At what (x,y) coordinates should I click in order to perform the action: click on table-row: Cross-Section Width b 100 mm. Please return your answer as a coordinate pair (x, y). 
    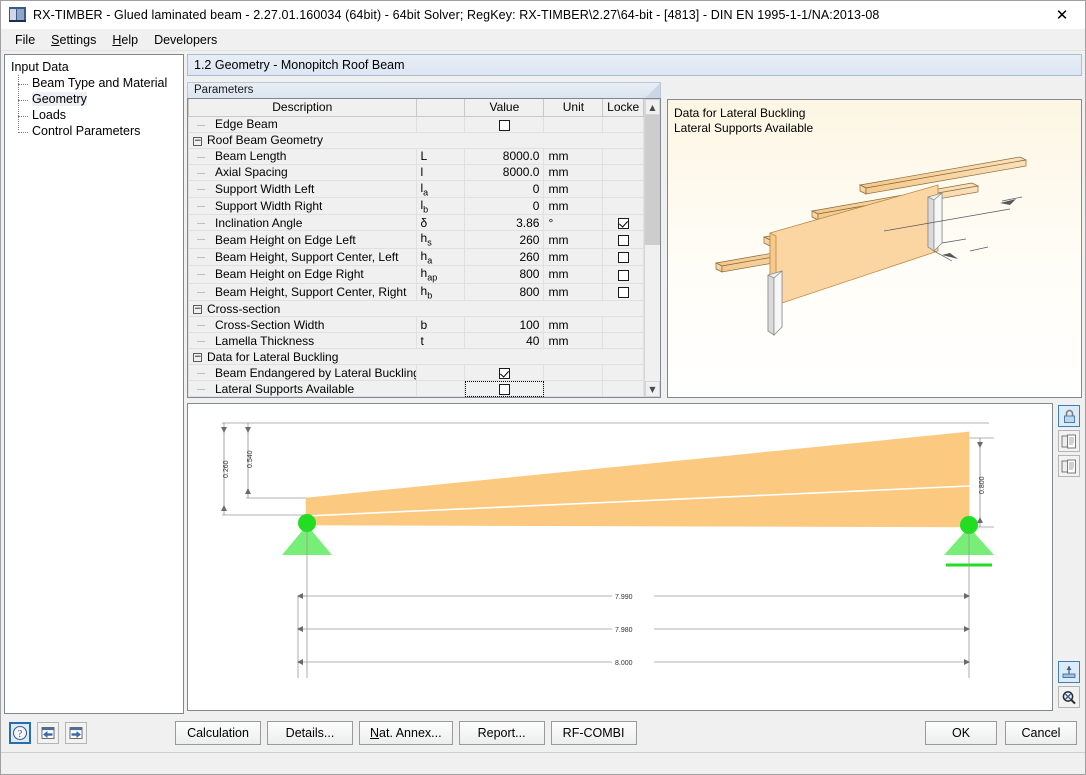
    Looking at the image, I should click on (416, 325).